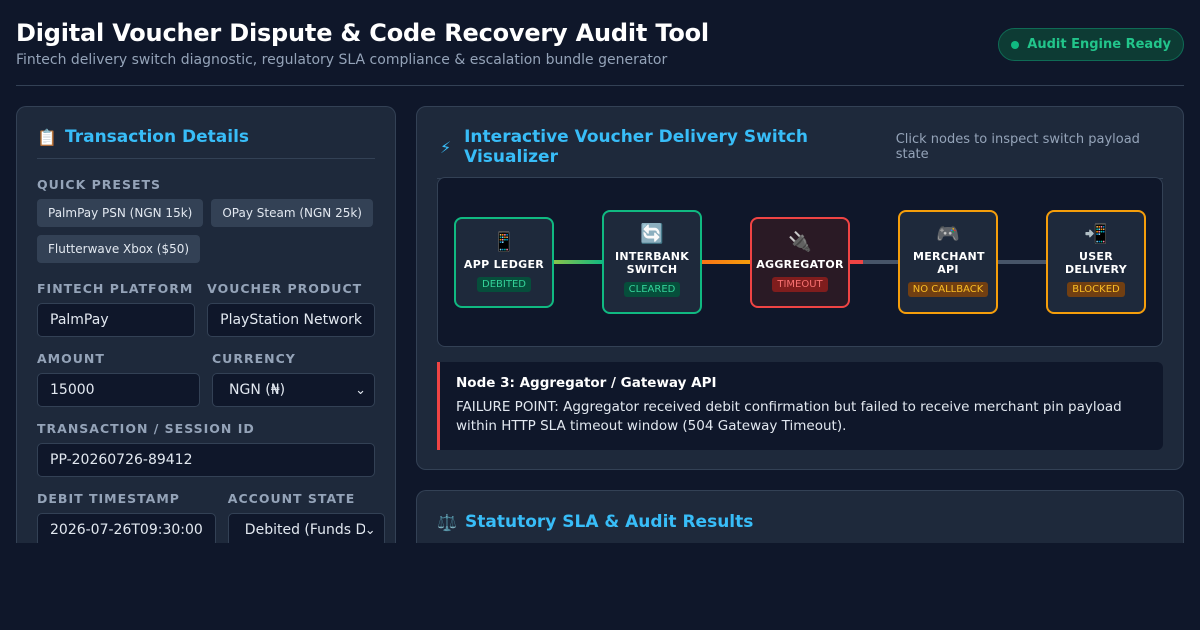 This screenshot has height=630, width=1200. I want to click on node-aggregator: 🔌 AGGREGATOR TIMEOUT, so click(800, 262).